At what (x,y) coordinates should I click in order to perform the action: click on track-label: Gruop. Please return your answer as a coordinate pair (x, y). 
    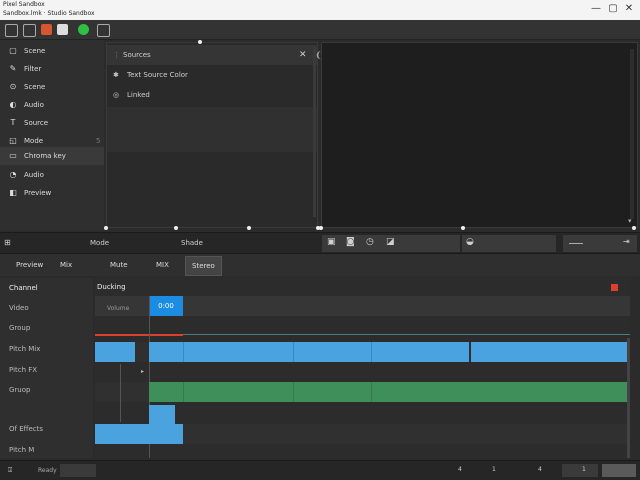
    Looking at the image, I should click on (20, 390).